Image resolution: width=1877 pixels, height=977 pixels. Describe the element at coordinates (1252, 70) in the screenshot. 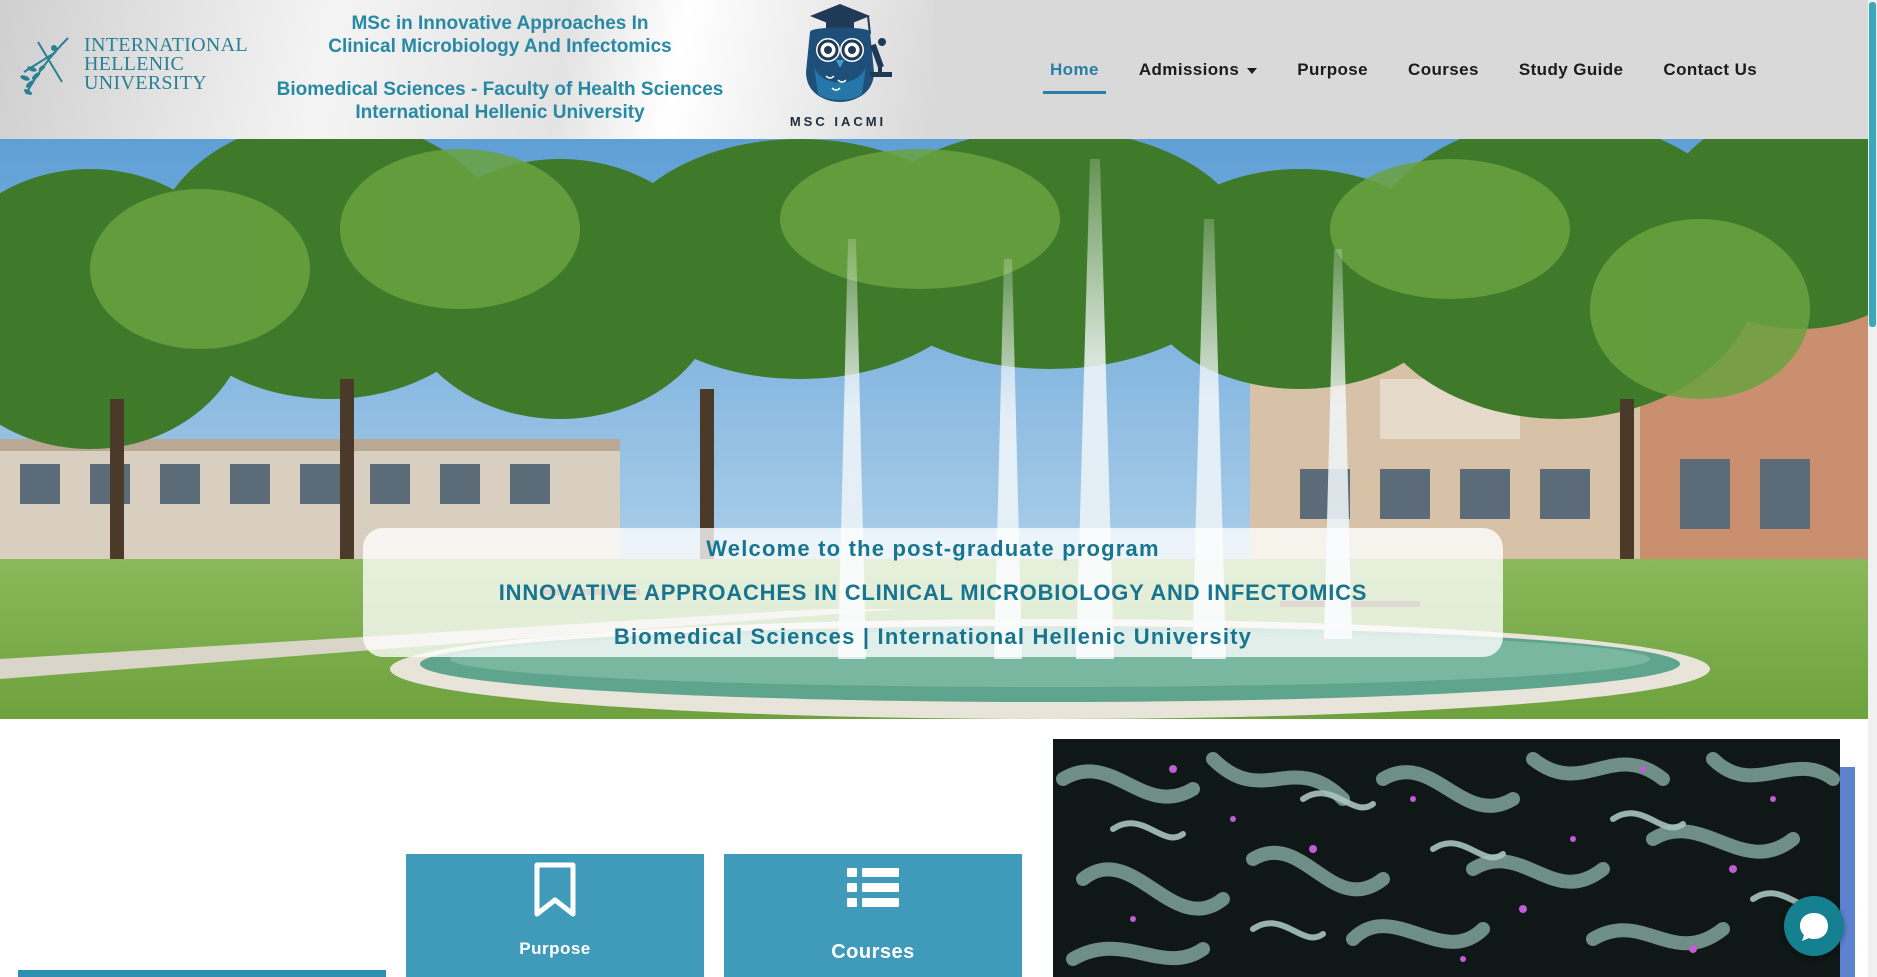

I see `caret-down-icon` at that location.